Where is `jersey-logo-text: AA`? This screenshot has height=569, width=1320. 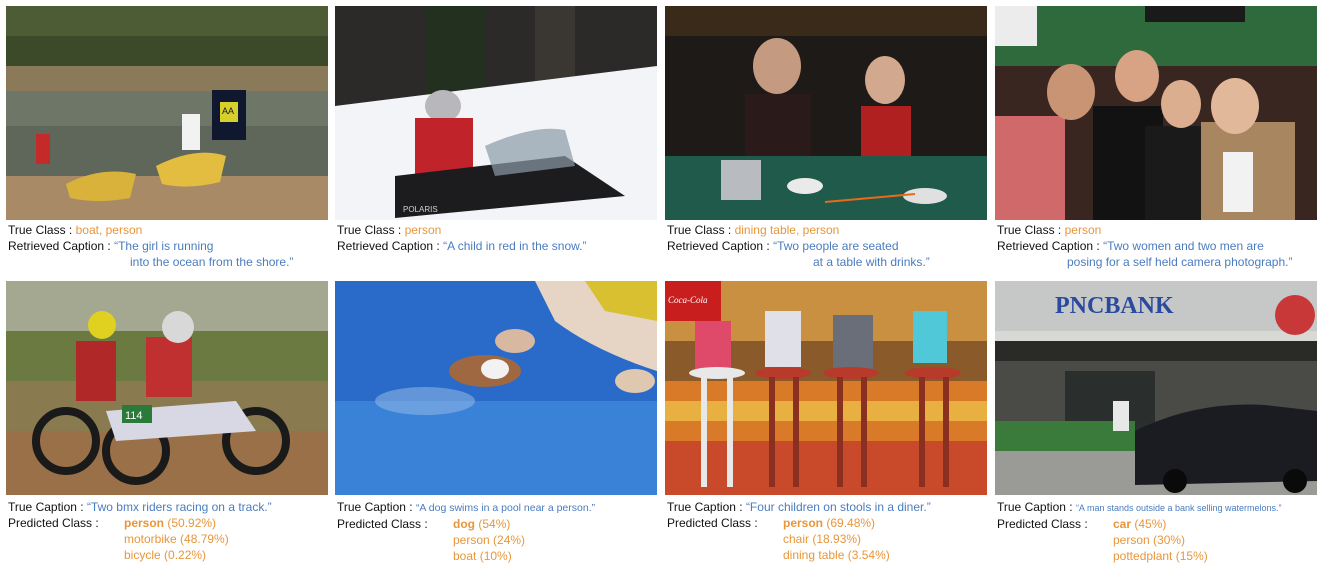 jersey-logo-text: AA is located at coordinates (228, 111).